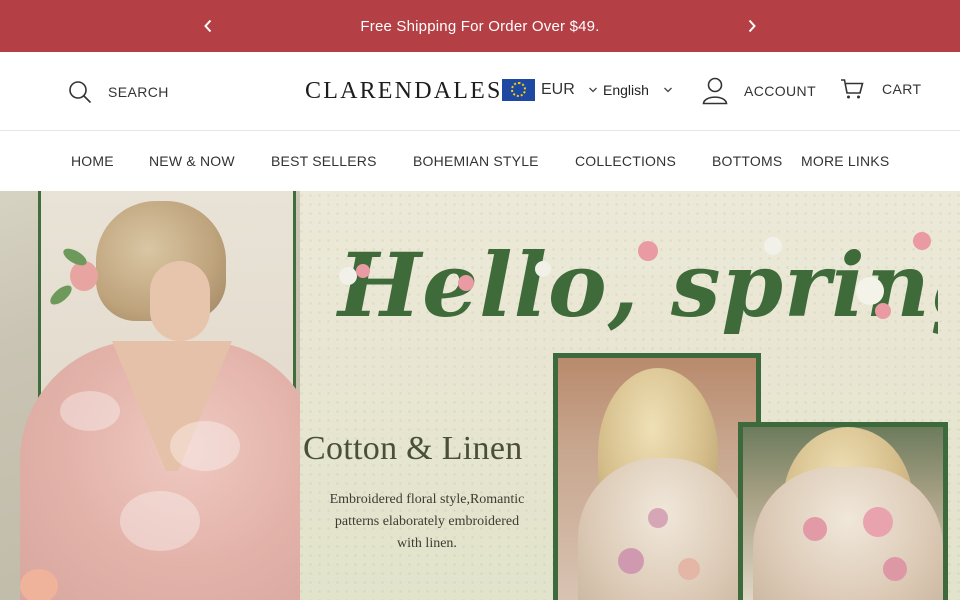 This screenshot has height=600, width=960. Describe the element at coordinates (192, 161) in the screenshot. I see `nav-item-new-and-now: NEW & NOW` at that location.